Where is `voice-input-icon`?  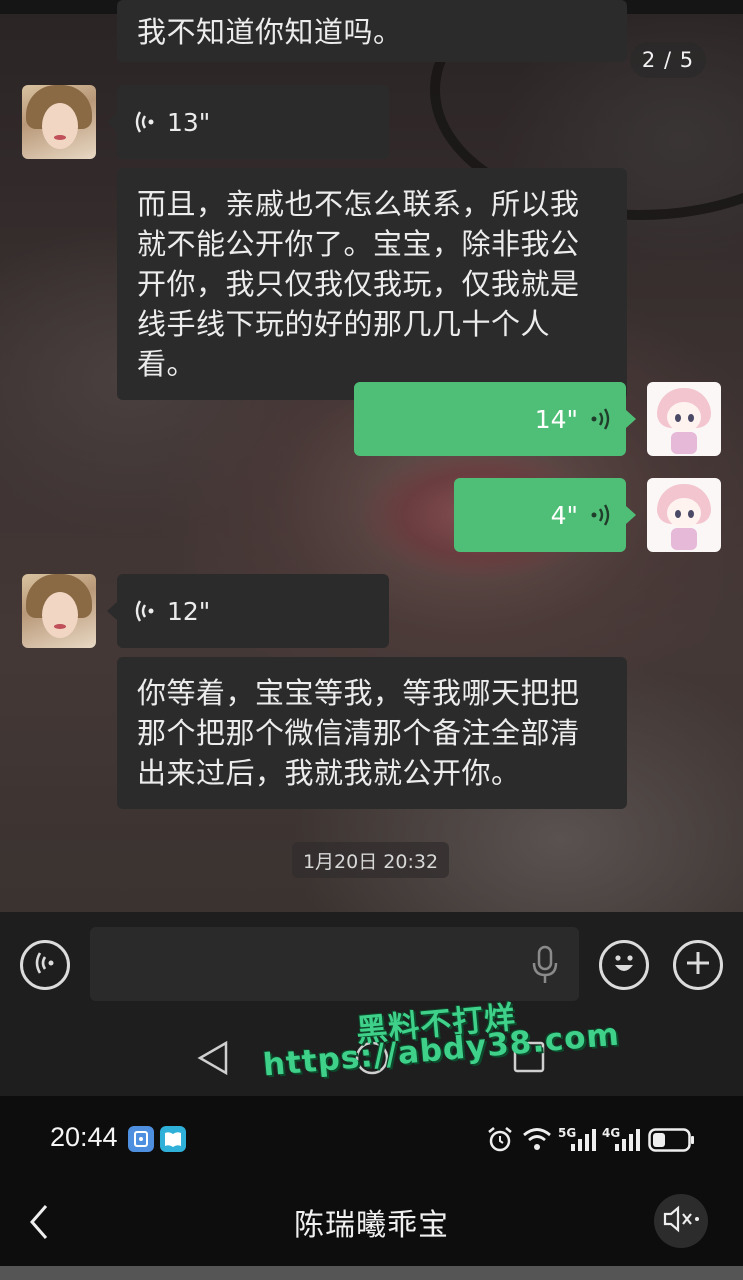
voice-input-icon is located at coordinates (45, 965).